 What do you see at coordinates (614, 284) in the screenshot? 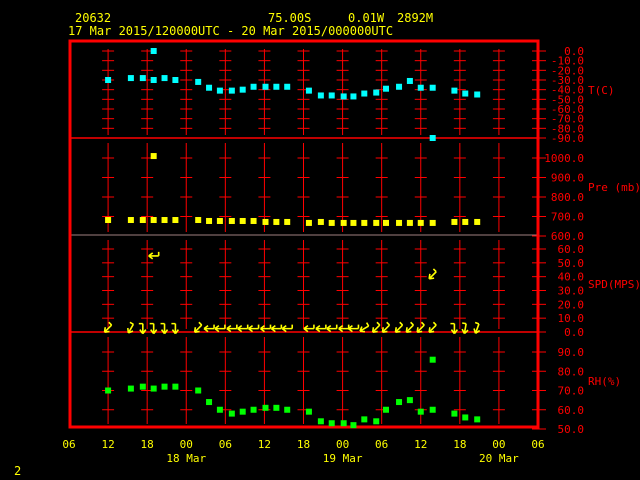
I see `panel-label-wind: SPD(MPS)` at bounding box center [614, 284].